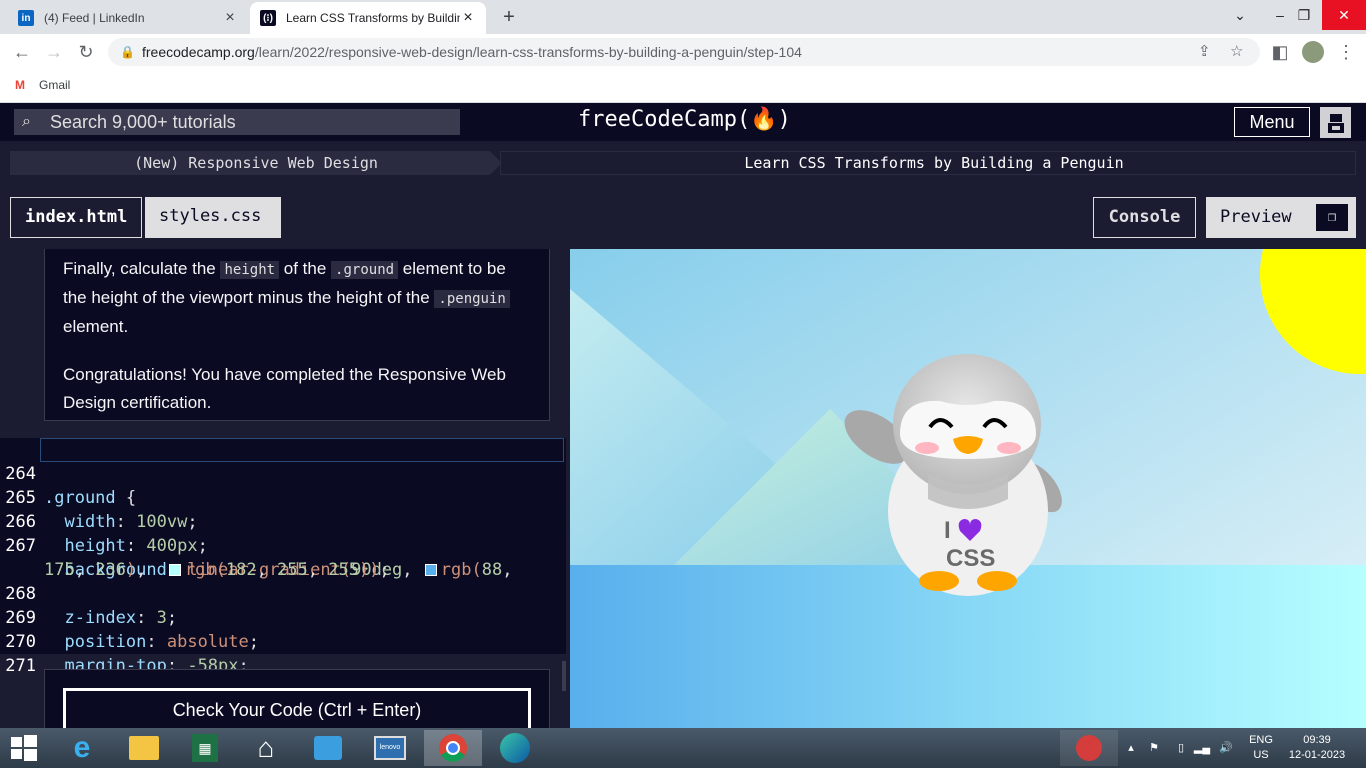 The width and height of the screenshot is (1366, 768). What do you see at coordinates (1261, 755) in the screenshot?
I see `region-label: US` at bounding box center [1261, 755].